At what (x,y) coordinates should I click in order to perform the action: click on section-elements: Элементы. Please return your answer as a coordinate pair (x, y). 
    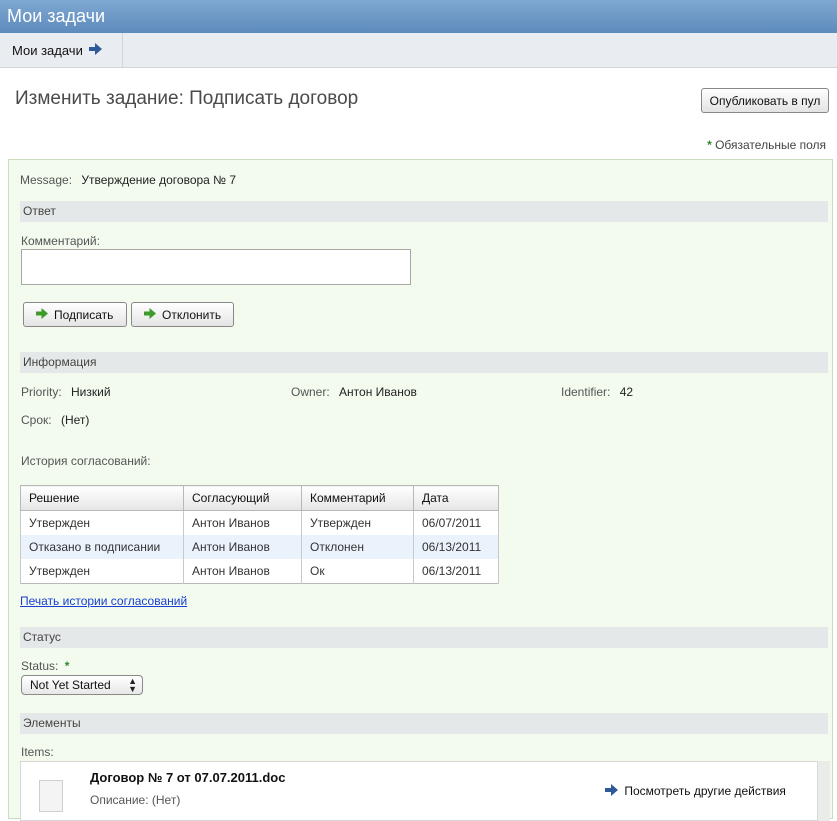
    Looking at the image, I should click on (424, 723).